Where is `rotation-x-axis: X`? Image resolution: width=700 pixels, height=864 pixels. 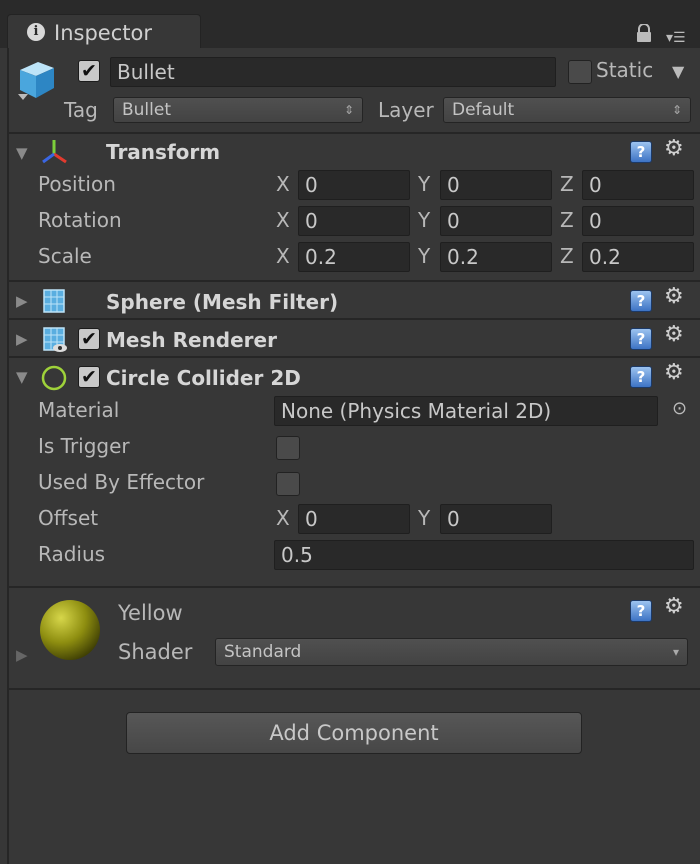
rotation-x-axis: X is located at coordinates (283, 220).